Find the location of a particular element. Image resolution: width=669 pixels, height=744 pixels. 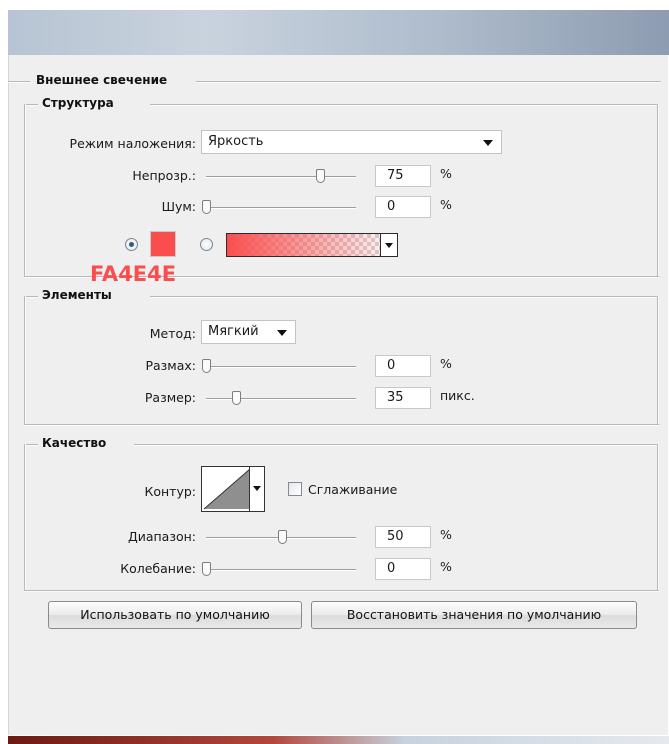

opacity-slider-thumb is located at coordinates (320, 176).